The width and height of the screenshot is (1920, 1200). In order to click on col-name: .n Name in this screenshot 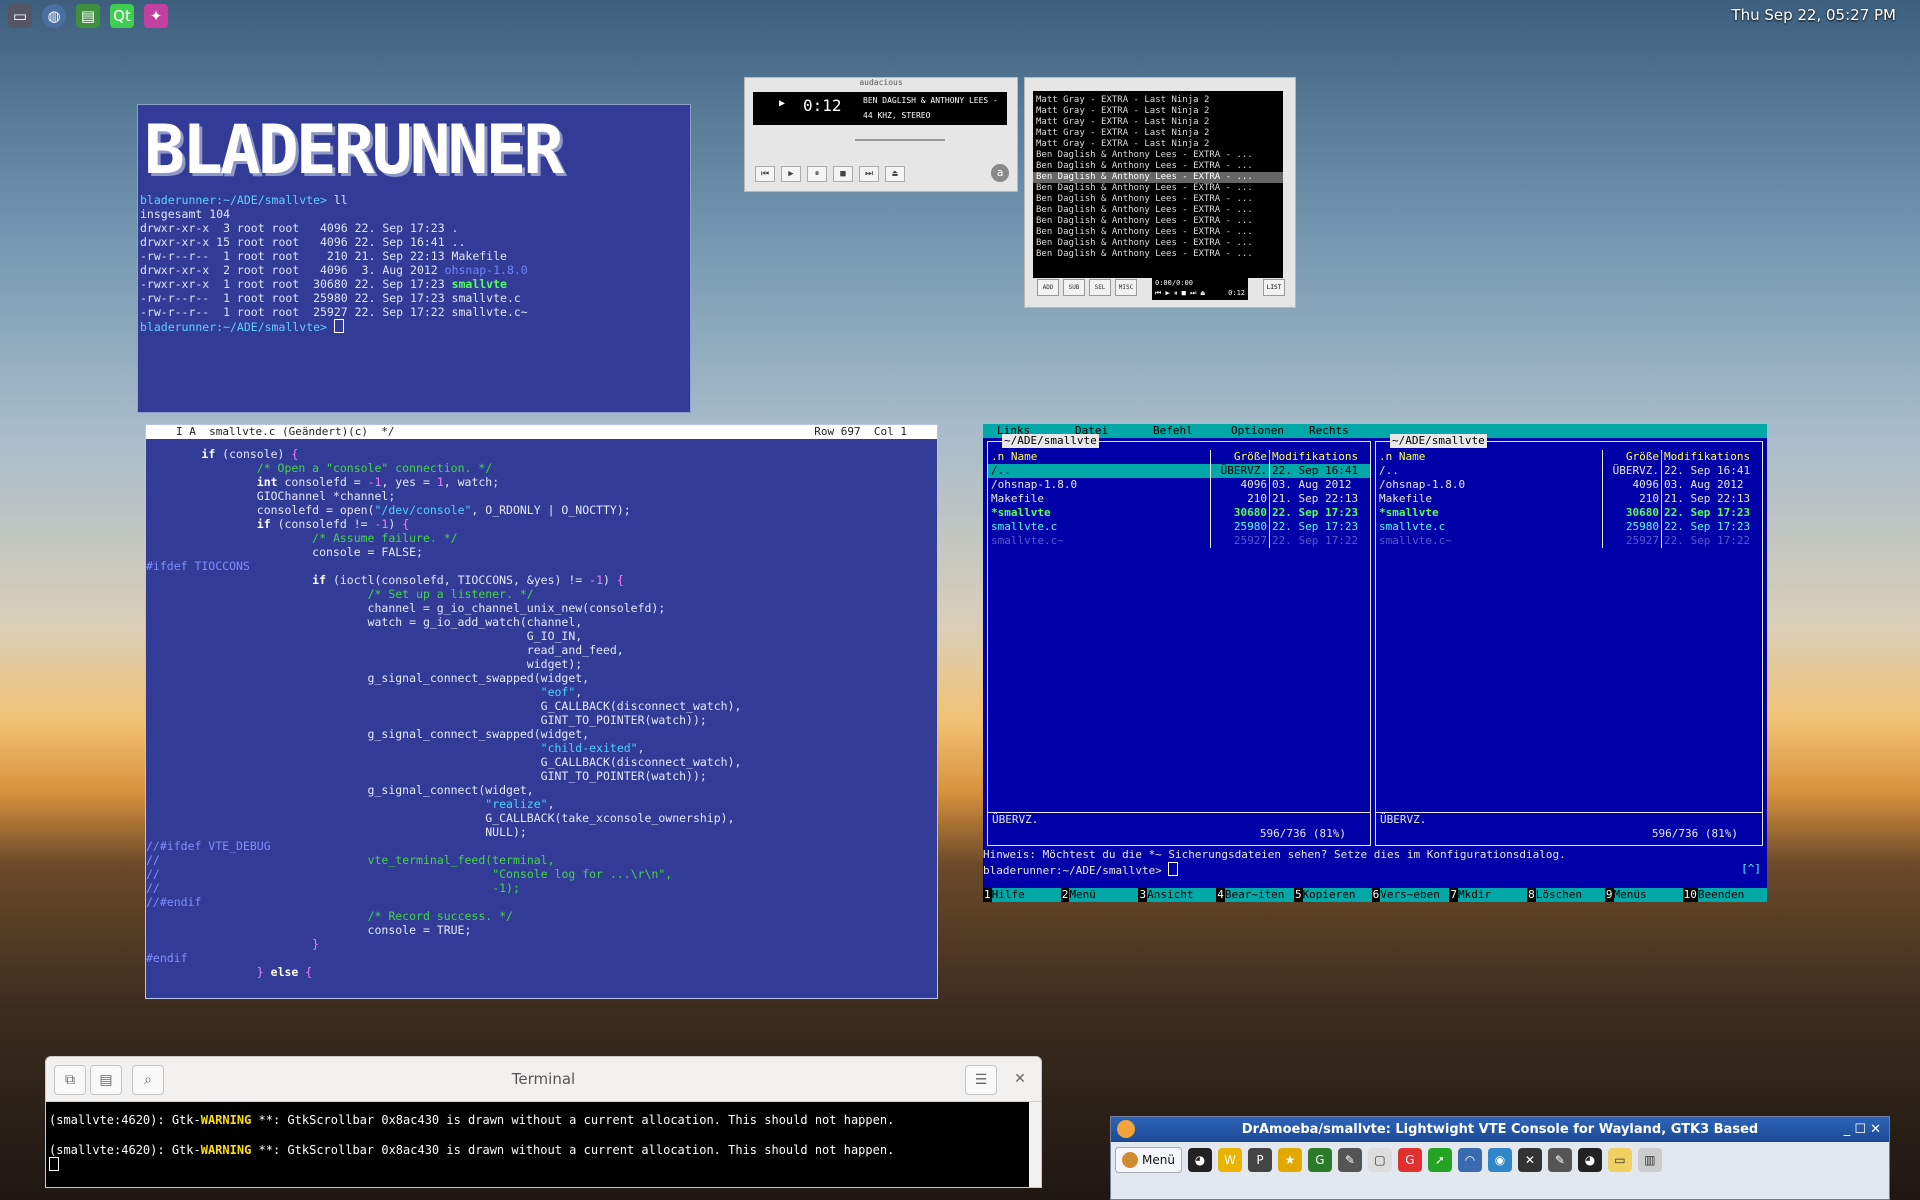, I will do `click(1402, 456)`.